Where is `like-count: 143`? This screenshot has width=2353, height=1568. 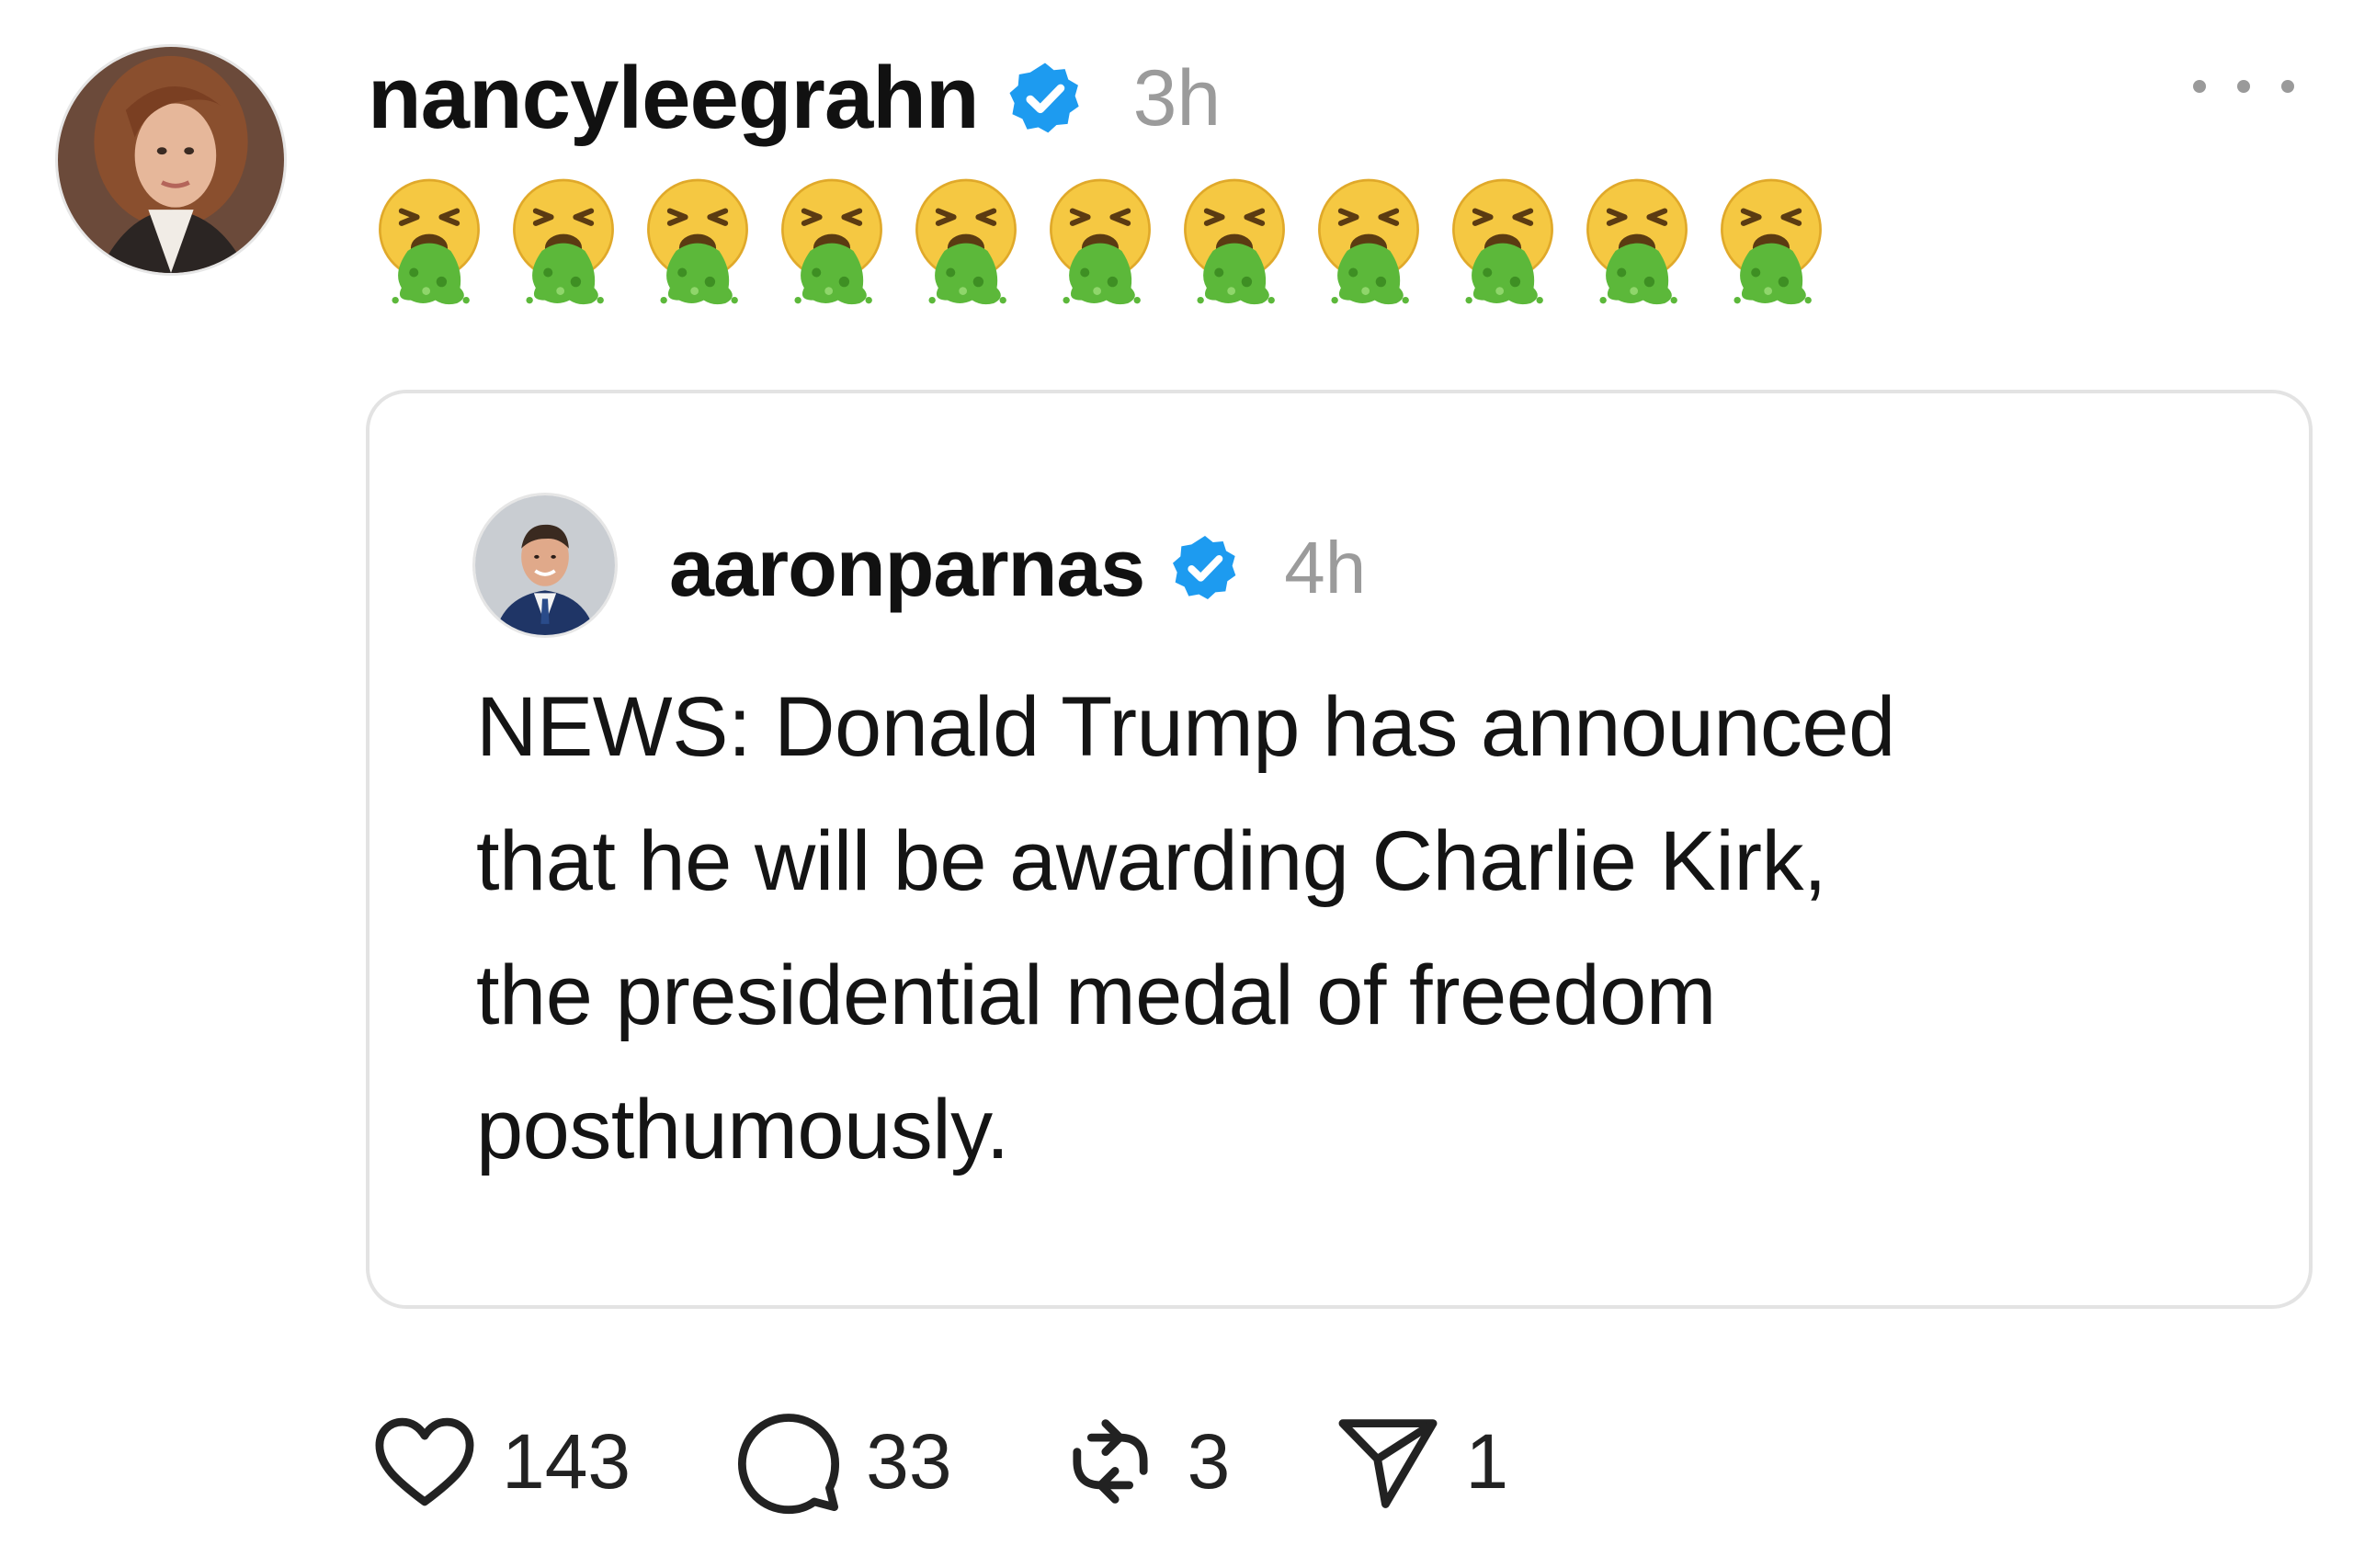 like-count: 143 is located at coordinates (566, 1461).